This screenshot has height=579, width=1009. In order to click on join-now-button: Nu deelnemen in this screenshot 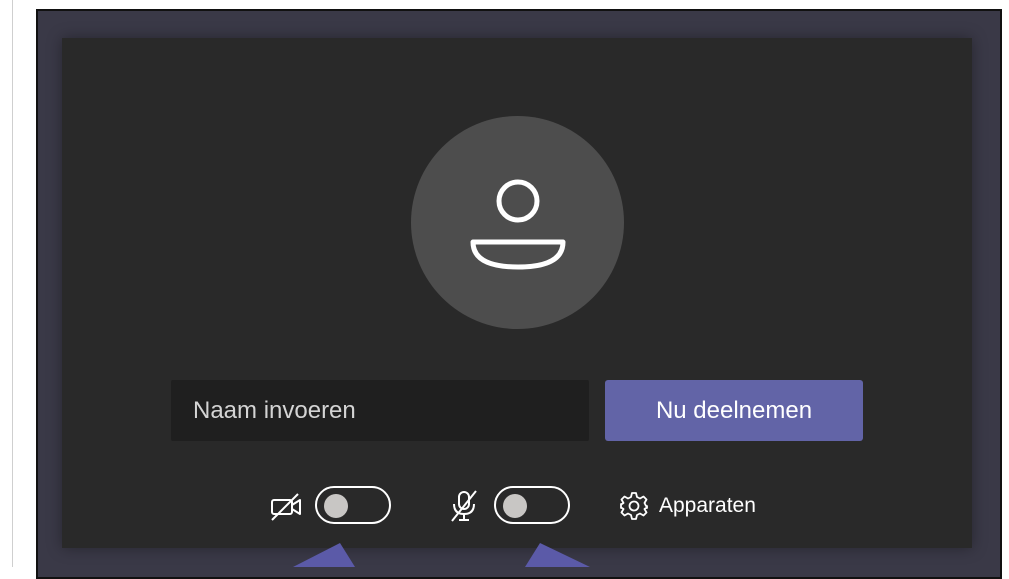, I will do `click(734, 410)`.